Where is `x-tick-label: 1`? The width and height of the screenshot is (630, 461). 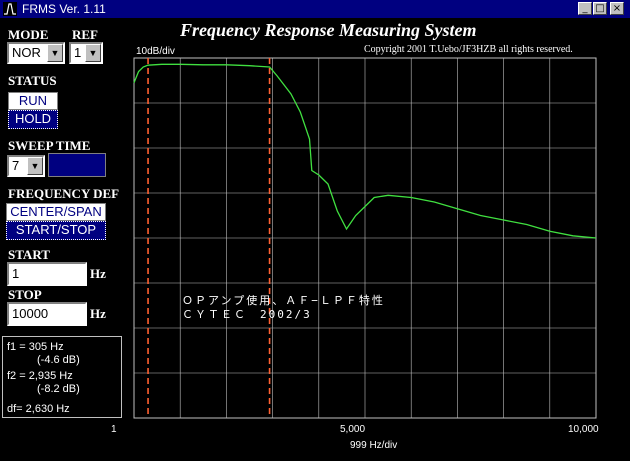 x-tick-label: 1 is located at coordinates (114, 429).